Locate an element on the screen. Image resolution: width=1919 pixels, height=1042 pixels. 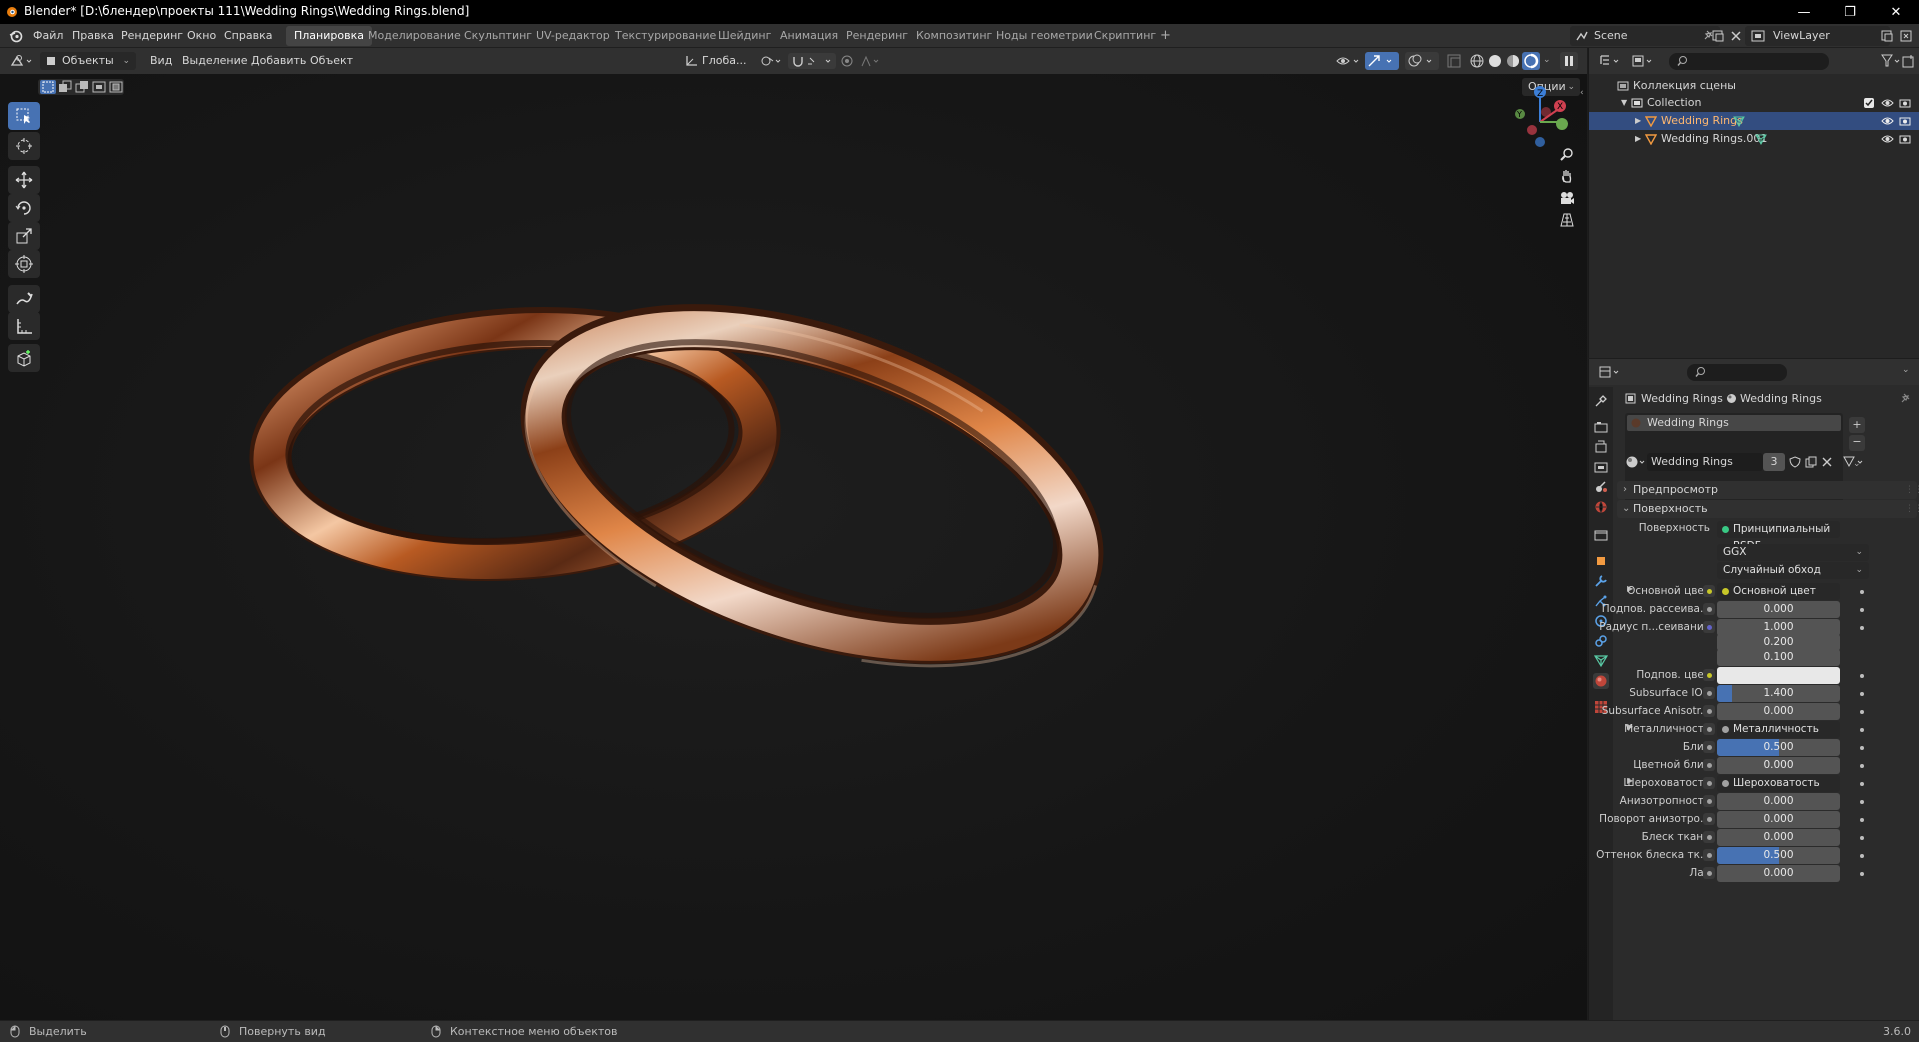
browse-material-icon is located at coordinates (1636, 462).